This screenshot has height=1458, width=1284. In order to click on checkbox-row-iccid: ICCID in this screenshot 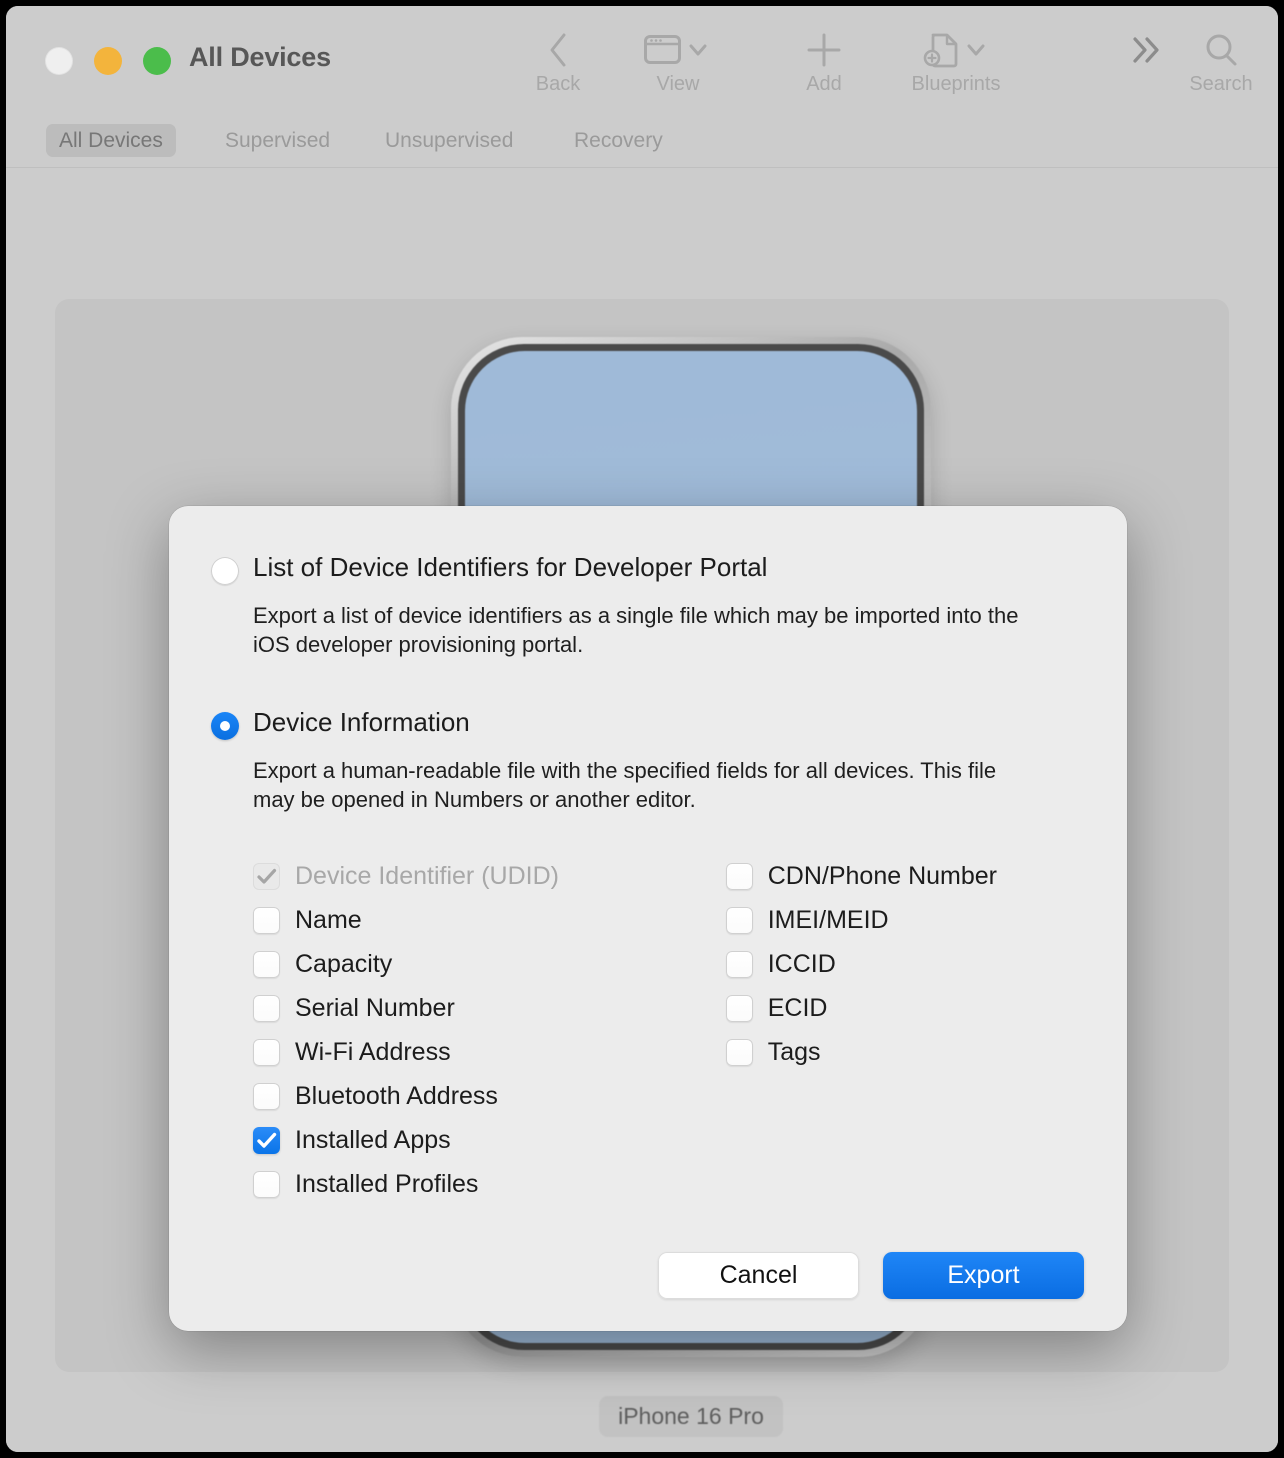, I will do `click(905, 964)`.